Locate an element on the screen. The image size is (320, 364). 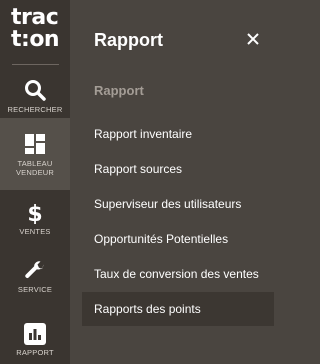
panel-title: Rapport is located at coordinates (128, 40).